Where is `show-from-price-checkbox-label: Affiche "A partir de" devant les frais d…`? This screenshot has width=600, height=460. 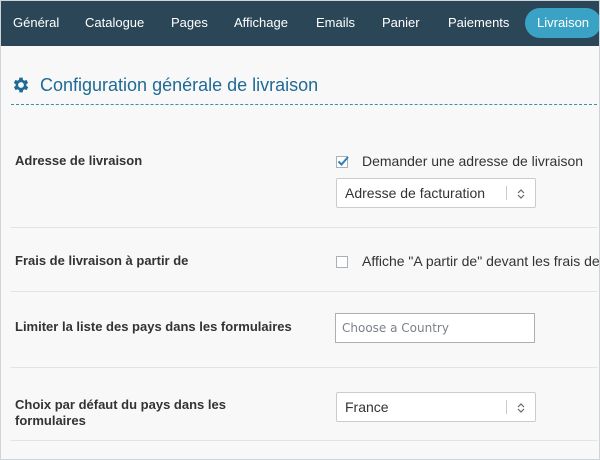 show-from-price-checkbox-label: Affiche "A partir de" devant les frais d… is located at coordinates (481, 261).